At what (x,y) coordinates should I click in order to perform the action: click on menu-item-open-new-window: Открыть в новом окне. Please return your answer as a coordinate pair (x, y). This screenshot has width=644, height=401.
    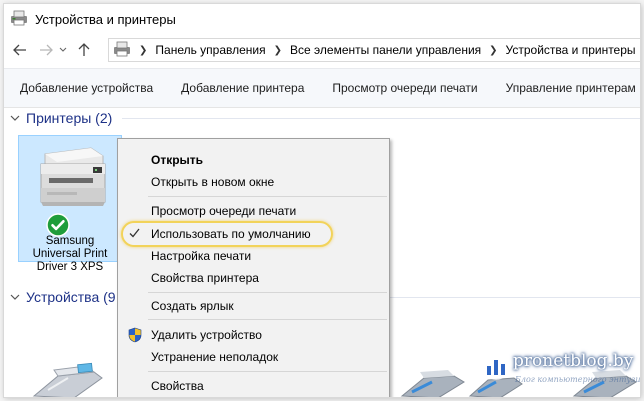
    Looking at the image, I should click on (253, 182).